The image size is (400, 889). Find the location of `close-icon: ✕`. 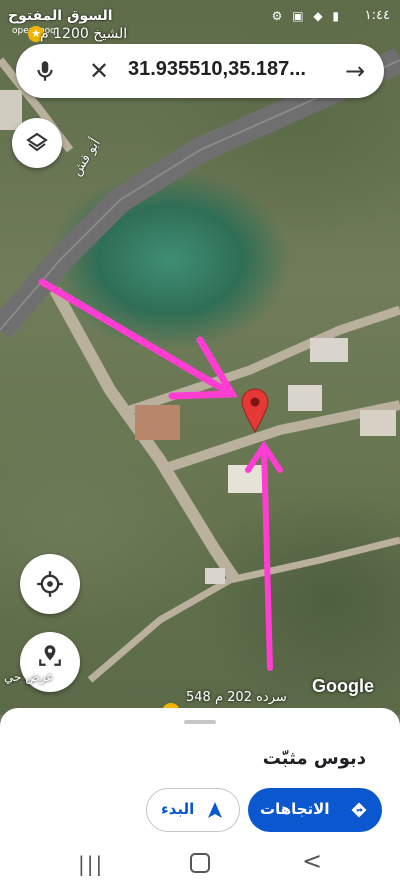

close-icon: ✕ is located at coordinates (99, 71).